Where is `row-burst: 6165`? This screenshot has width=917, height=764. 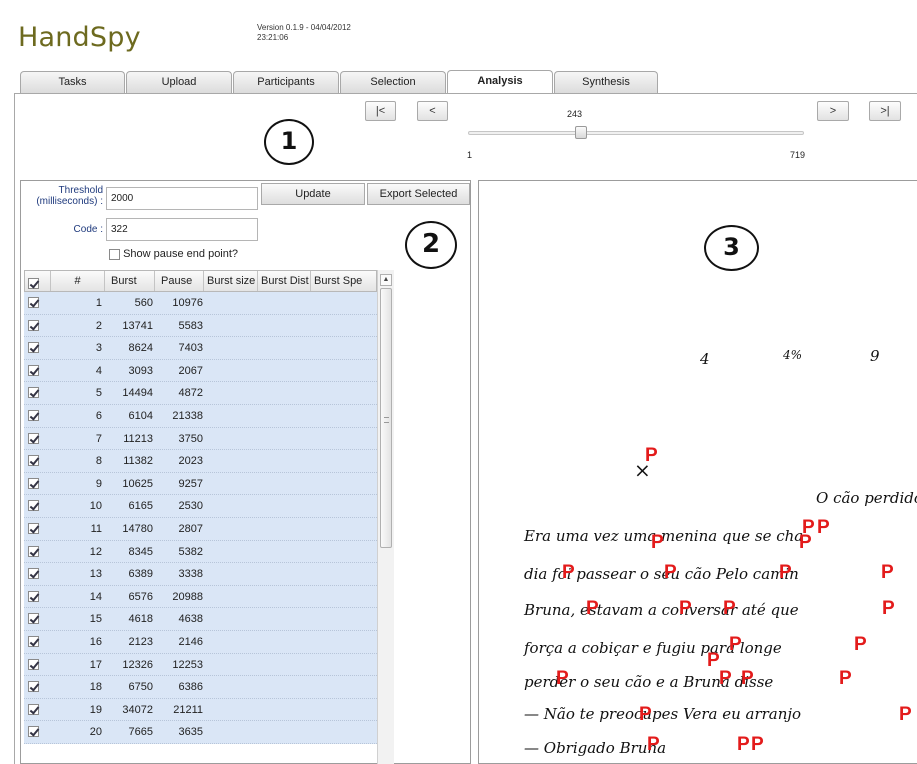 row-burst: 6165 is located at coordinates (140, 506).